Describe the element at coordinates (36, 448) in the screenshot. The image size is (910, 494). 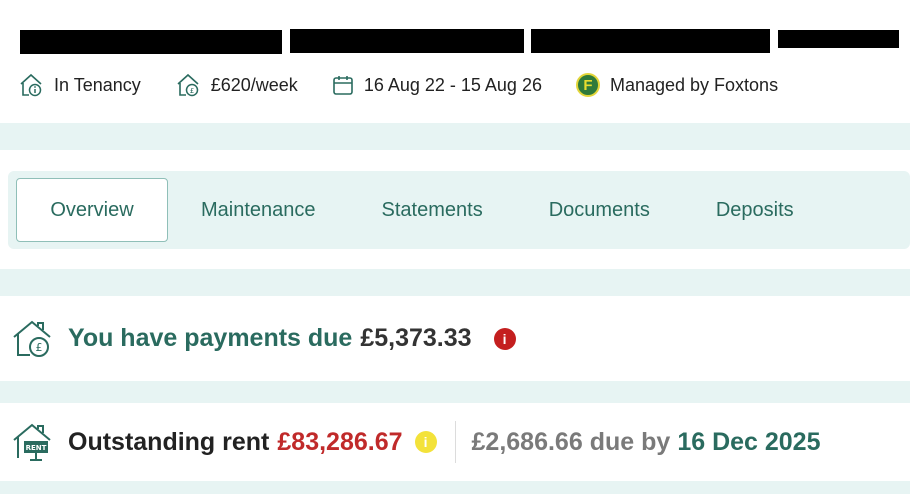
I see `rent-icon-text: RENT` at that location.